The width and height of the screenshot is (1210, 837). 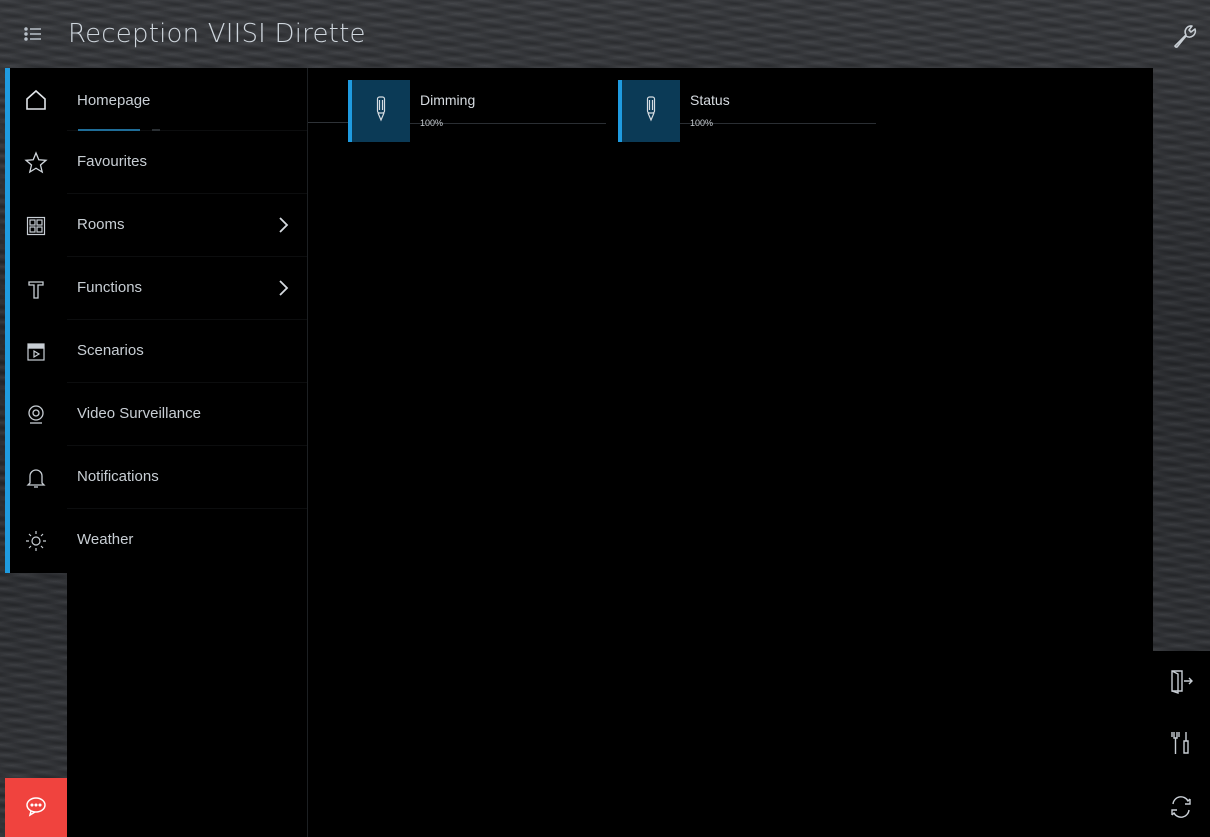 I want to click on star-icon, so click(x=36, y=163).